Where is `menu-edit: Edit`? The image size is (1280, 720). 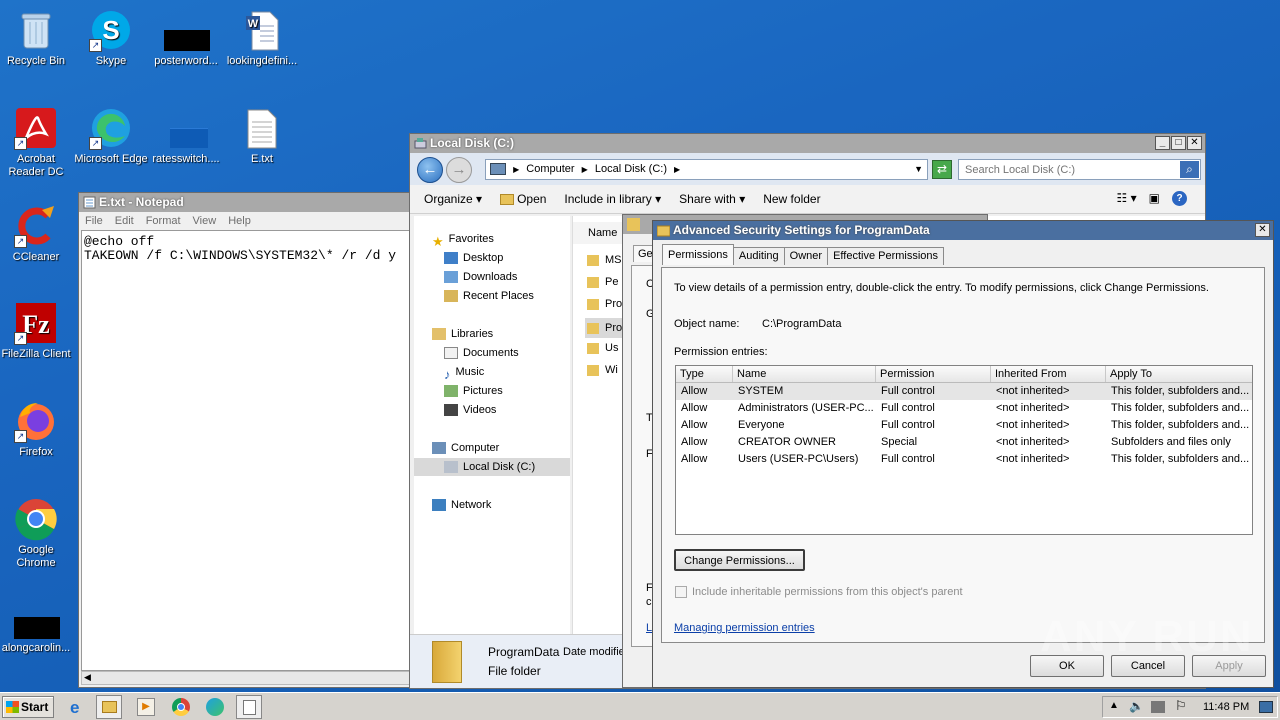 menu-edit: Edit is located at coordinates (124, 221).